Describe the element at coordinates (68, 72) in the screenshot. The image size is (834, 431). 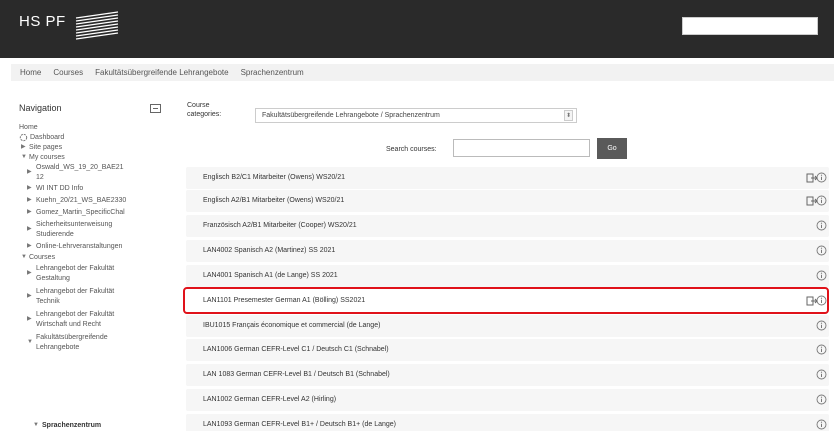
I see `breadcrumb-courses: Courses` at that location.